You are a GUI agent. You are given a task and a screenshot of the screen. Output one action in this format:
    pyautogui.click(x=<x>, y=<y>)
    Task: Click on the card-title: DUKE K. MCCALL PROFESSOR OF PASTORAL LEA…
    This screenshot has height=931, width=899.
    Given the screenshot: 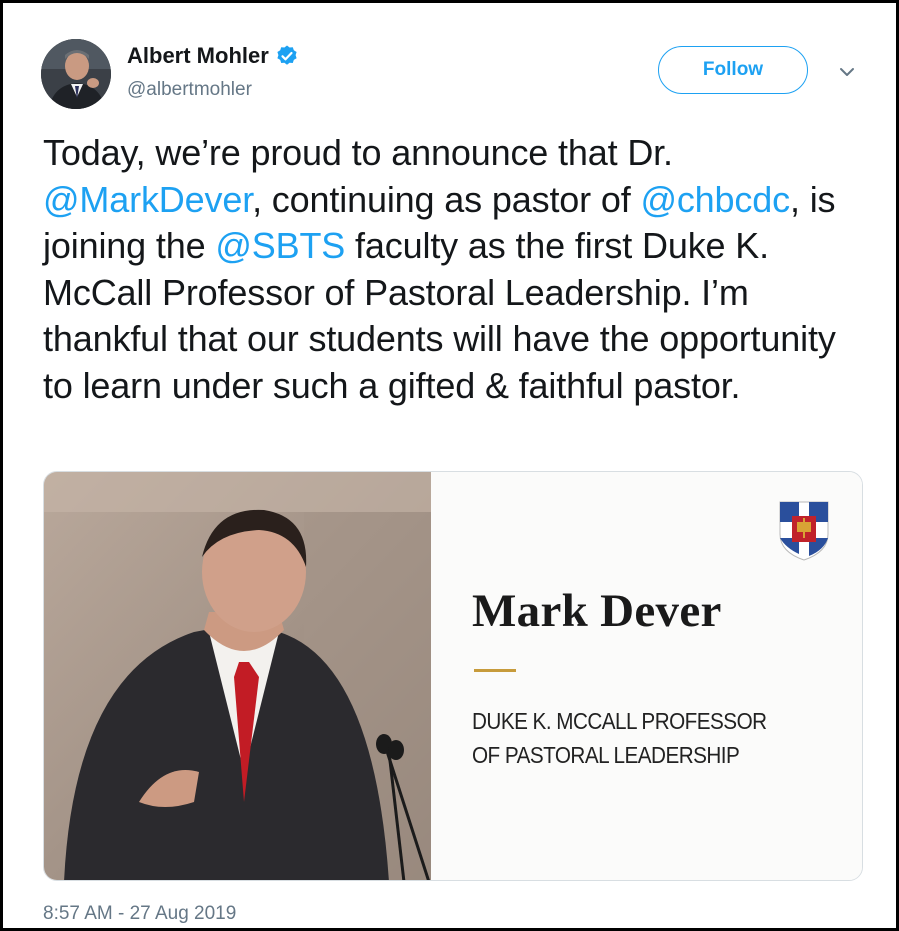 What is the action you would take?
    pyautogui.click(x=619, y=738)
    